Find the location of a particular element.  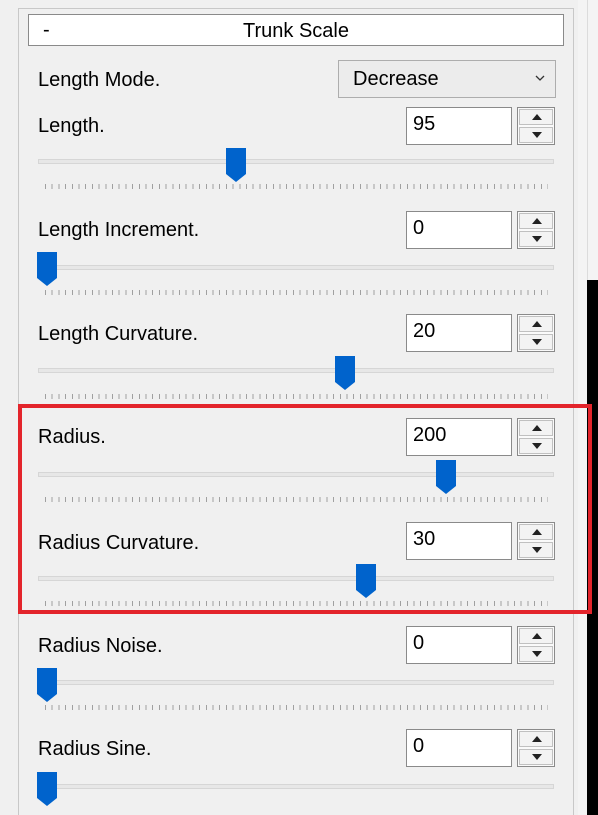

length-slider-track is located at coordinates (296, 161).